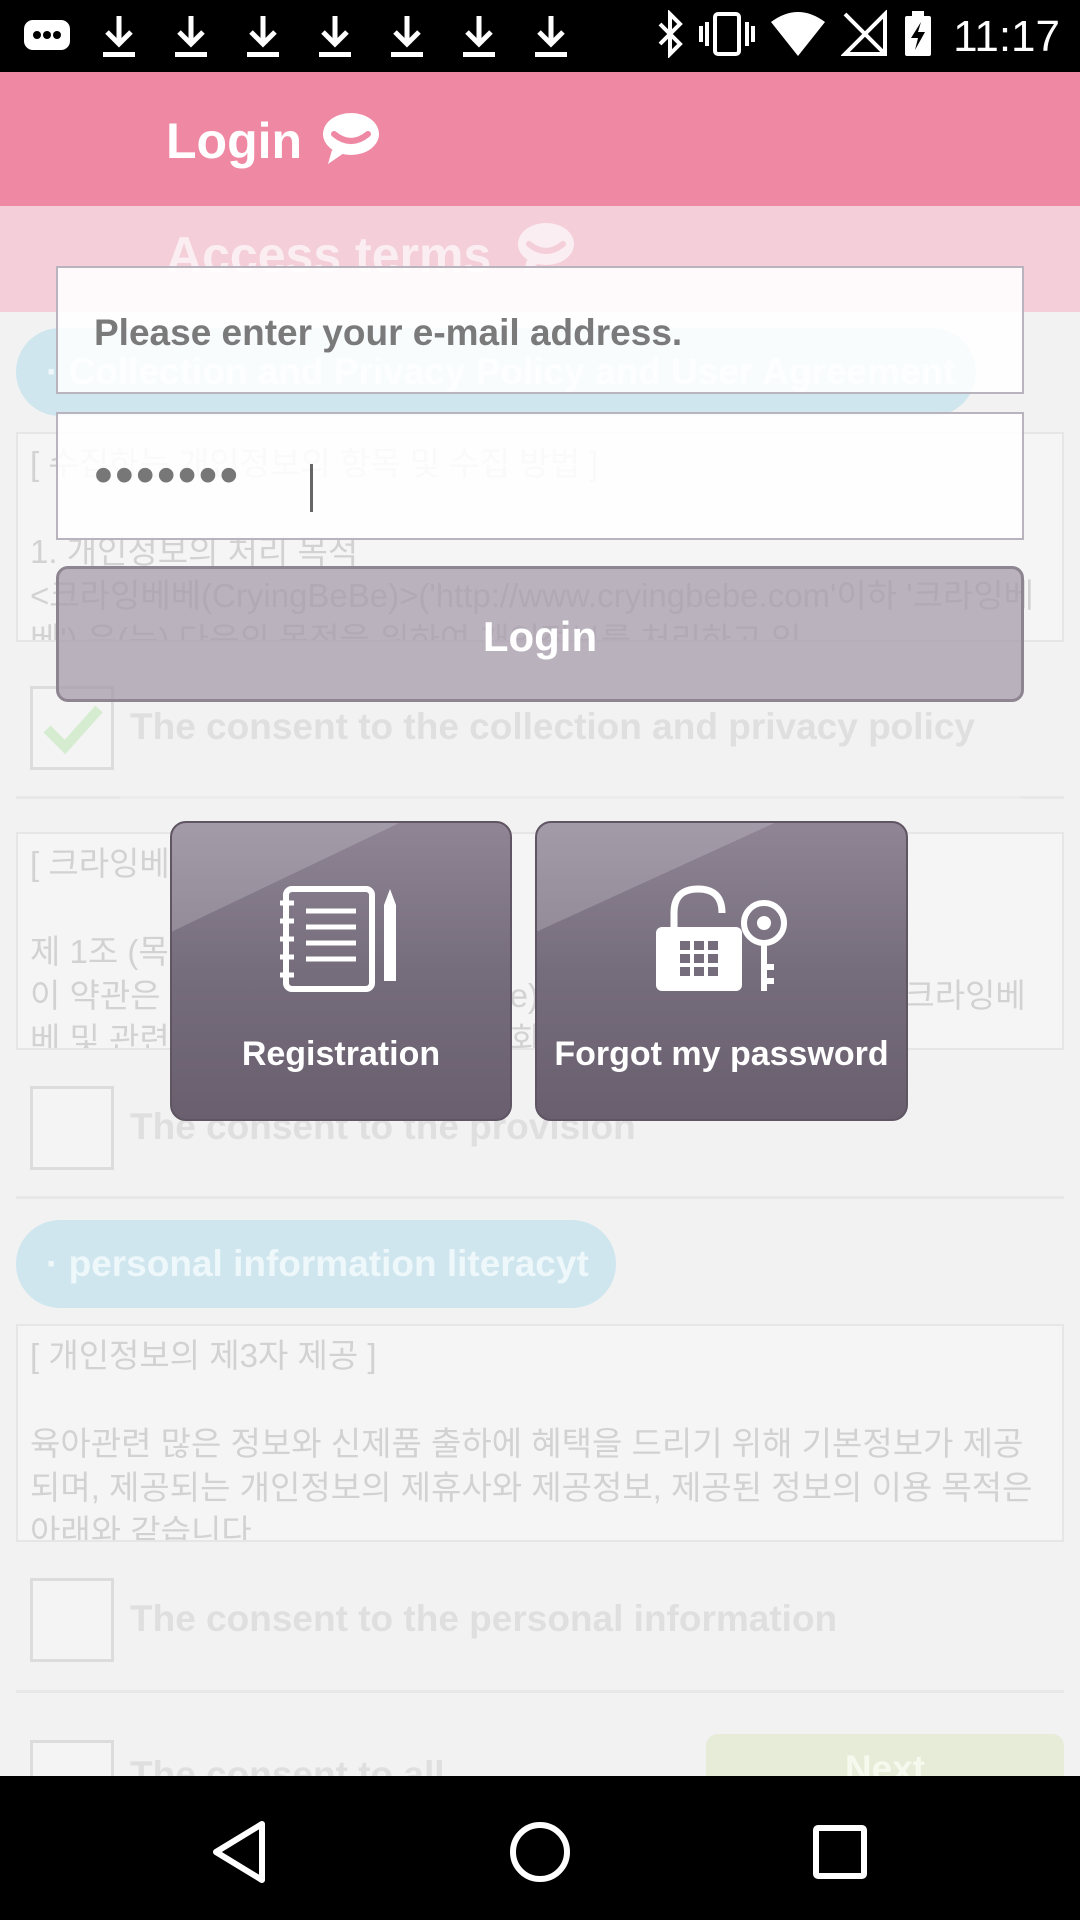 Image resolution: width=1080 pixels, height=1920 pixels. Describe the element at coordinates (1006, 36) in the screenshot. I see `clock: 11:17` at that location.